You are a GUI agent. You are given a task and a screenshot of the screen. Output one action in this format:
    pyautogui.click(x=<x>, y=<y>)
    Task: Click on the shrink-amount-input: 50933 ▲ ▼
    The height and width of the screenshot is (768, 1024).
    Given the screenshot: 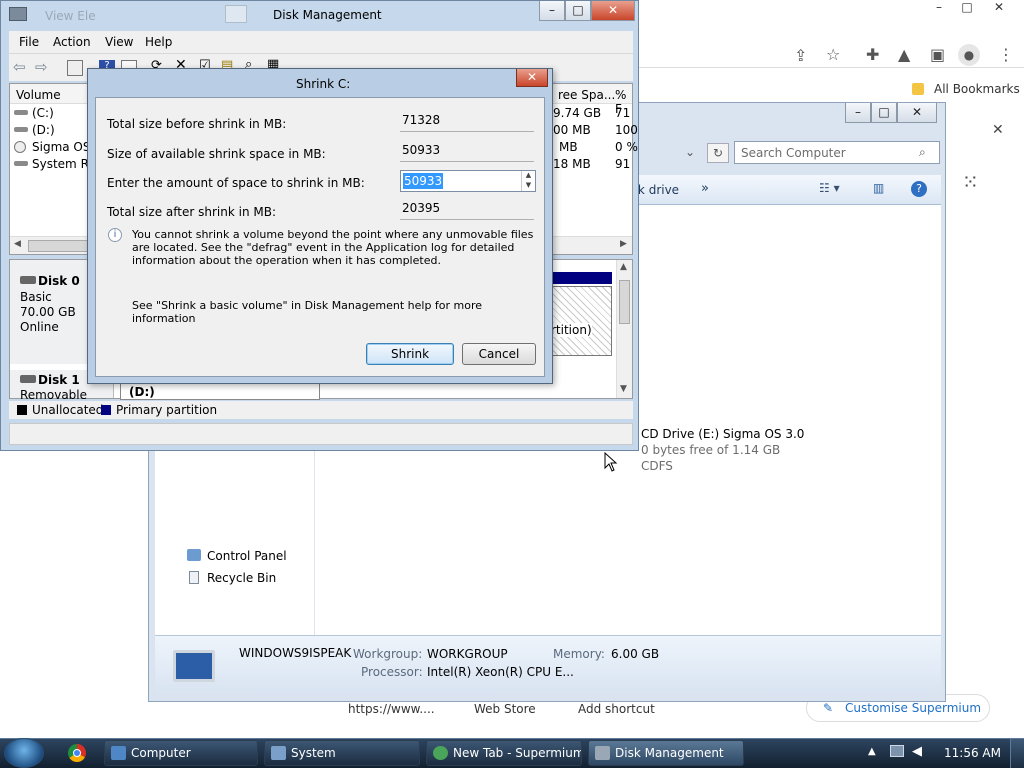 What is the action you would take?
    pyautogui.click(x=468, y=181)
    